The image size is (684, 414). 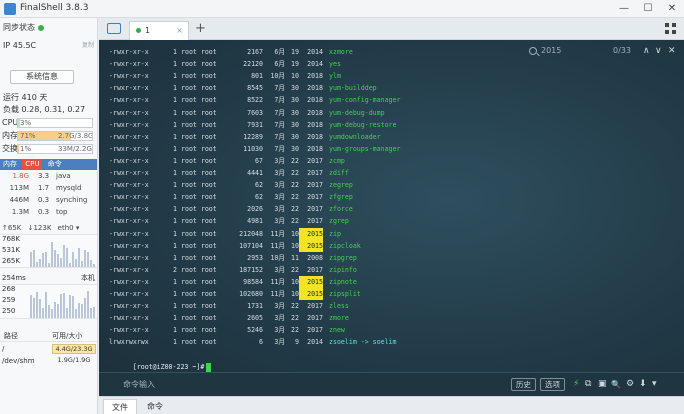 I want to click on terminal-line: -rwxr-xr-x 1 root root 62 3月 22 2017 zegrep, so click(x=231, y=185).